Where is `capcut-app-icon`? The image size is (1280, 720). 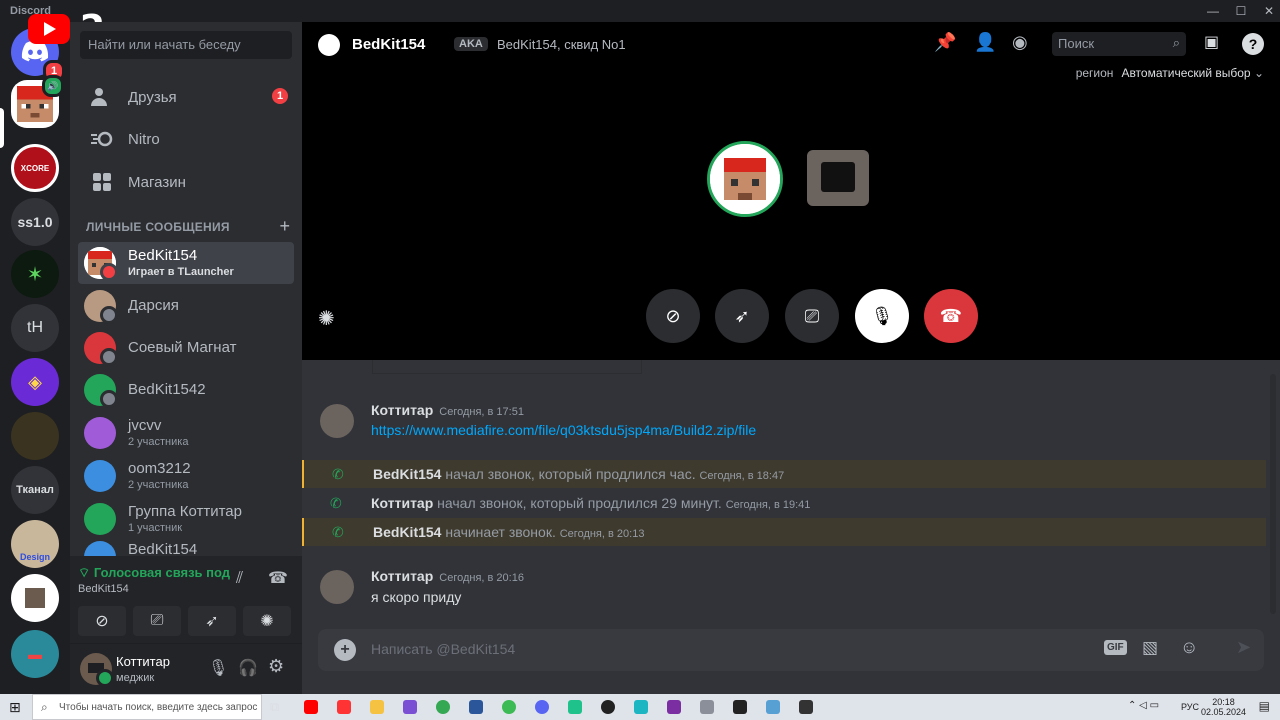 capcut-app-icon is located at coordinates (740, 707).